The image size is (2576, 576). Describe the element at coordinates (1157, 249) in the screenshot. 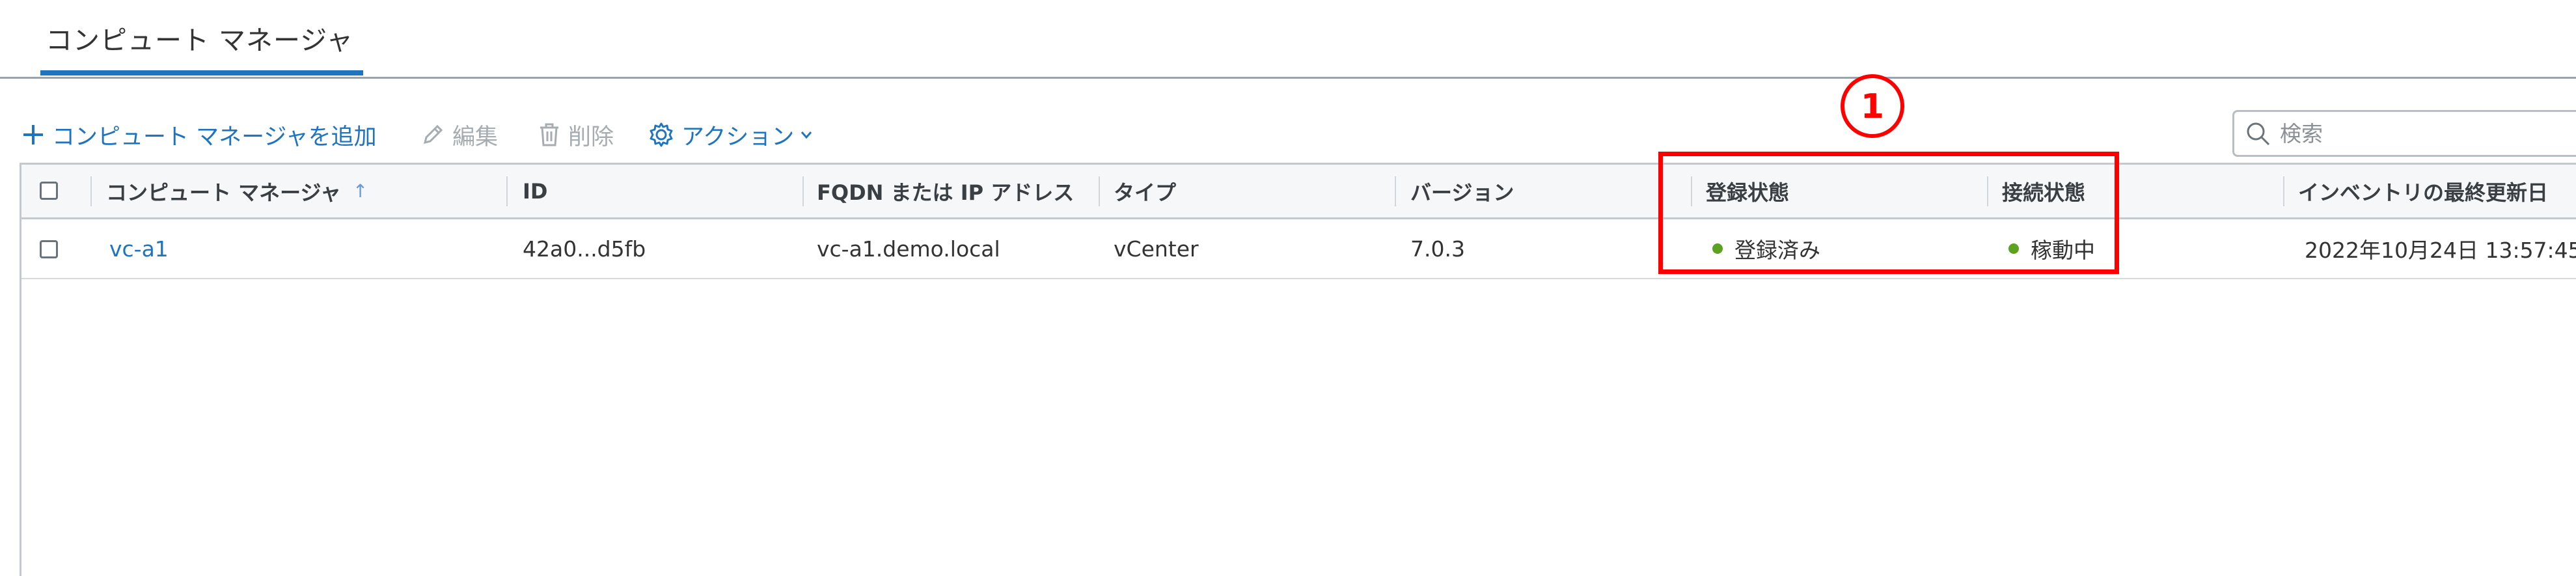

I see `compute-manager-type: vCenter` at that location.